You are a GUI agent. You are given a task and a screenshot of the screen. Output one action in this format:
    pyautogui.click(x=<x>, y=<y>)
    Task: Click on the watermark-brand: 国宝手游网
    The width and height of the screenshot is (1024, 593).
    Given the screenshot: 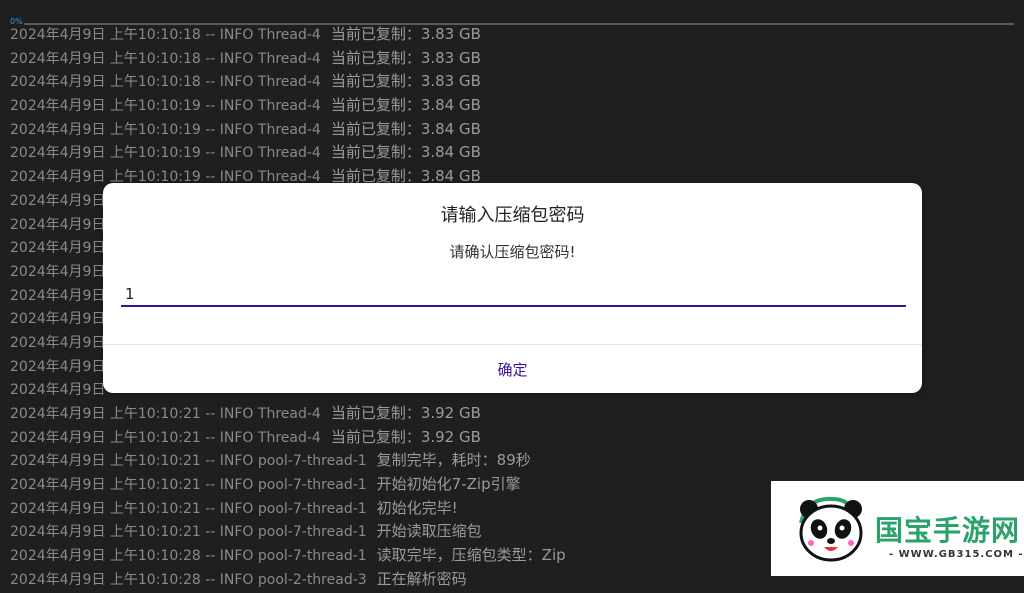 What is the action you would take?
    pyautogui.click(x=948, y=530)
    